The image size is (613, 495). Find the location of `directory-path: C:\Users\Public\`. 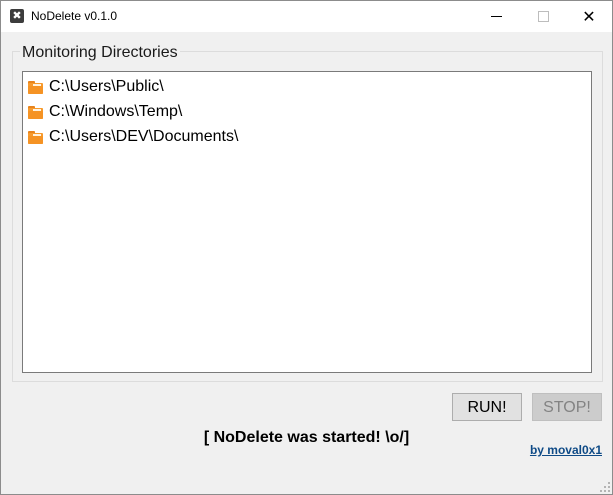

directory-path: C:\Users\Public\ is located at coordinates (106, 86).